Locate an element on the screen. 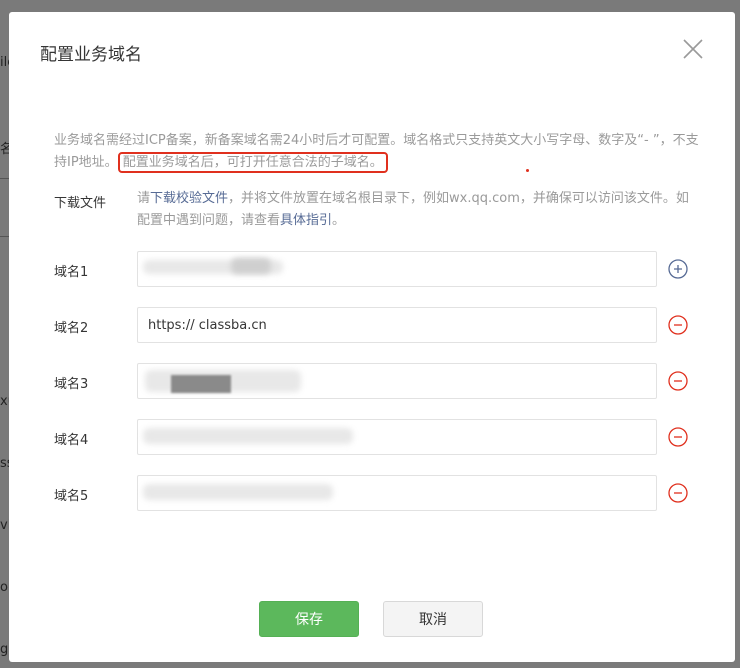 Image resolution: width=740 pixels, height=668 pixels. domain-5-label: 域名5 is located at coordinates (71, 496).